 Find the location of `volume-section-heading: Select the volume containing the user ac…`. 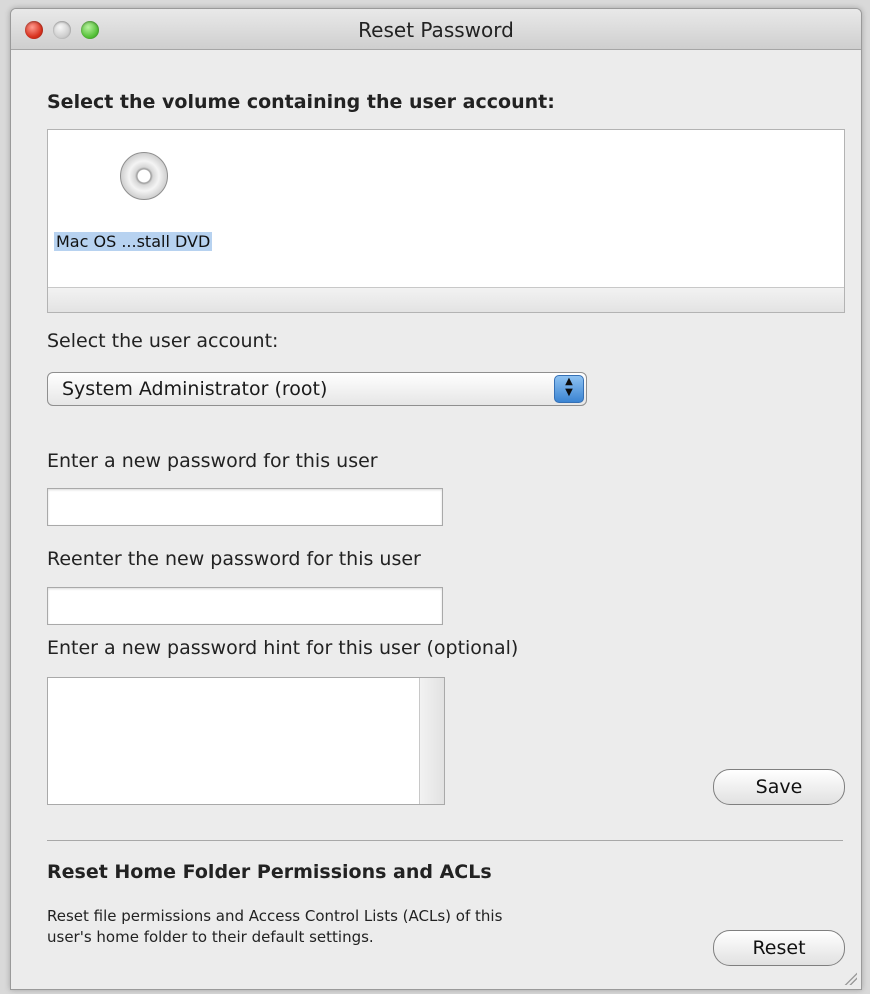

volume-section-heading: Select the volume containing the user ac… is located at coordinates (301, 102).